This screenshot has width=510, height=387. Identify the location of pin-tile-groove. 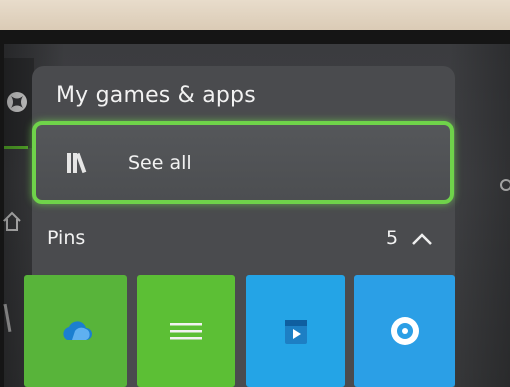
(404, 331).